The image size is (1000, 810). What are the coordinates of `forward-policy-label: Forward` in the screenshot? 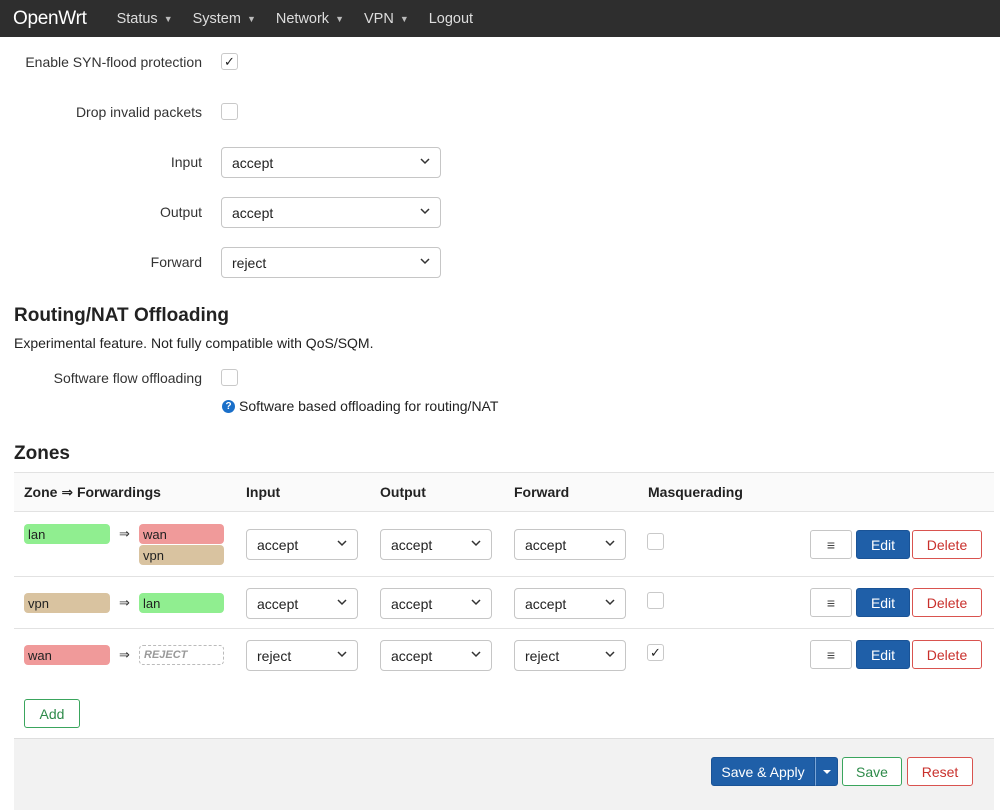 It's located at (176, 262).